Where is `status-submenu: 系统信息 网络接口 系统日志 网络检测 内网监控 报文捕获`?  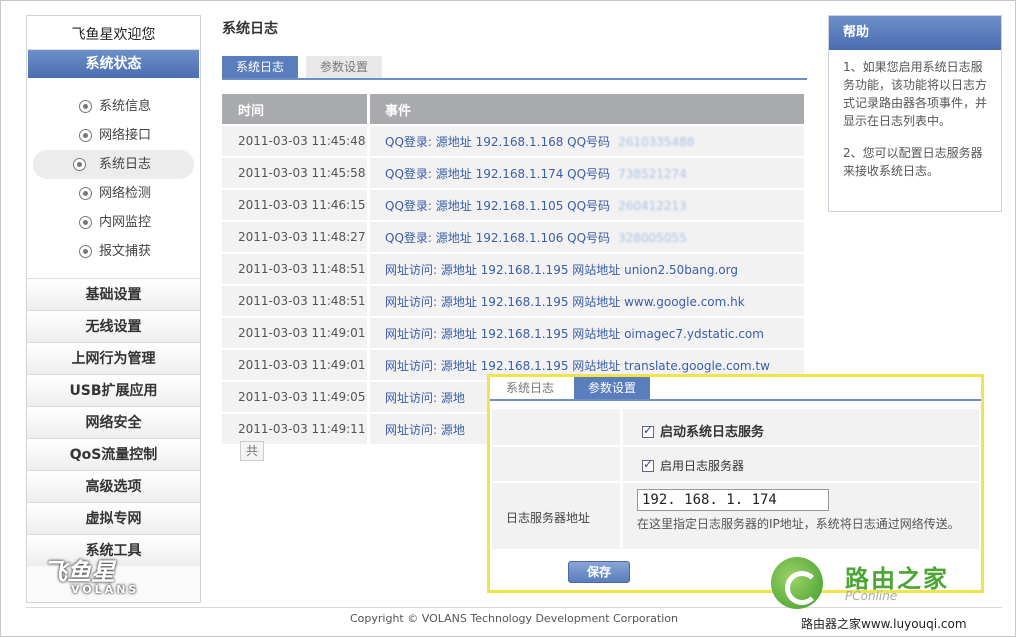
status-submenu: 系统信息 网络接口 系统日志 网络检测 内网监控 报文捕获 is located at coordinates (113, 178).